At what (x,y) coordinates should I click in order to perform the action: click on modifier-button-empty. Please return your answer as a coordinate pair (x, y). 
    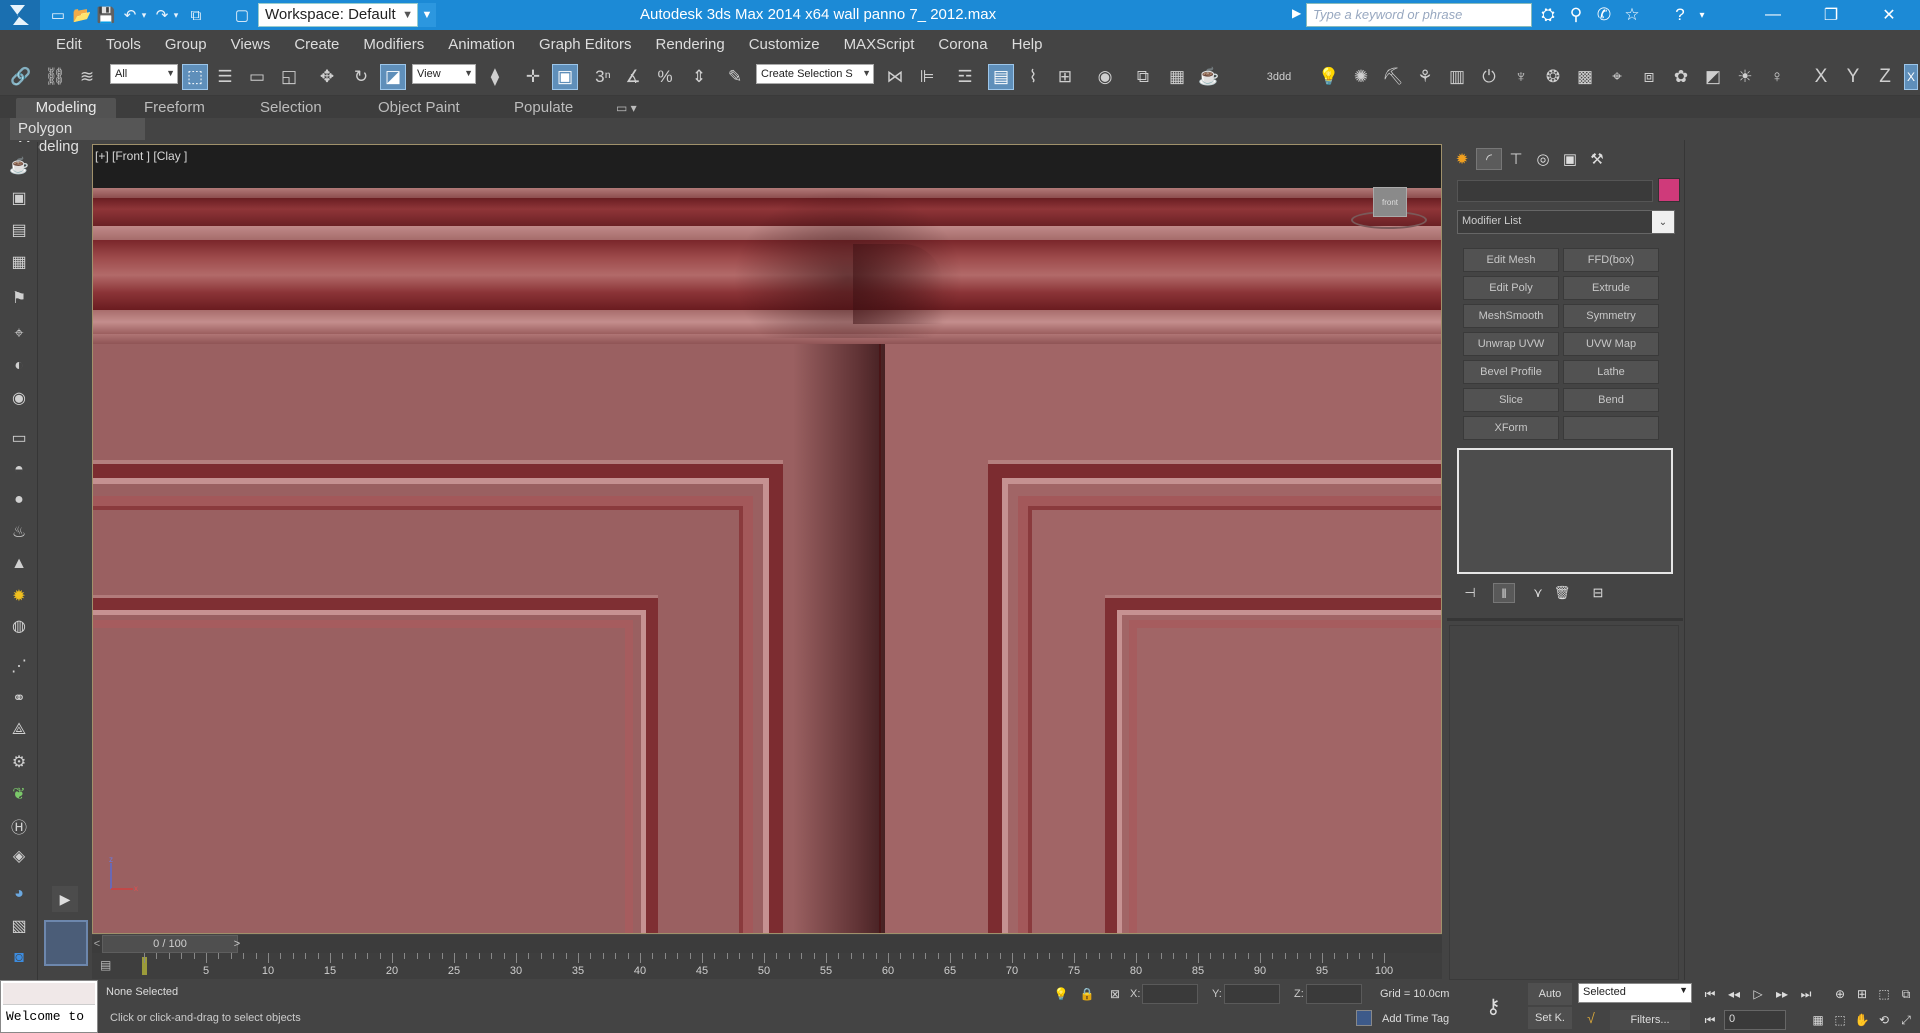
    Looking at the image, I should click on (1611, 428).